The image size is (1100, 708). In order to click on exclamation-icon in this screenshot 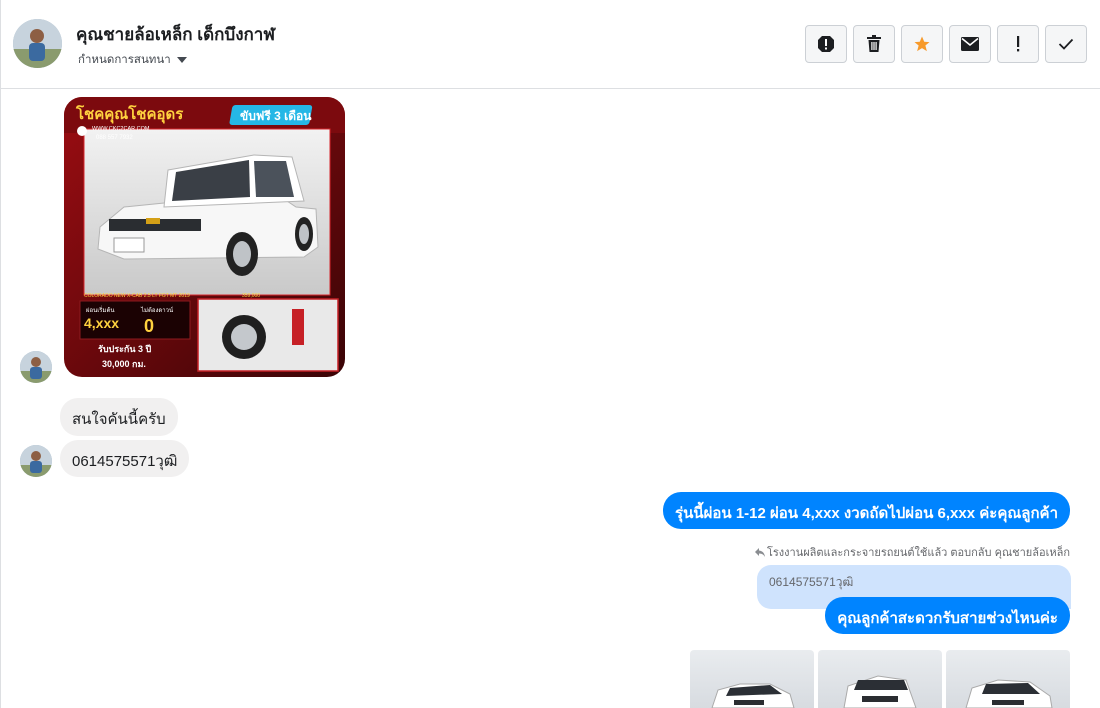, I will do `click(1018, 44)`.